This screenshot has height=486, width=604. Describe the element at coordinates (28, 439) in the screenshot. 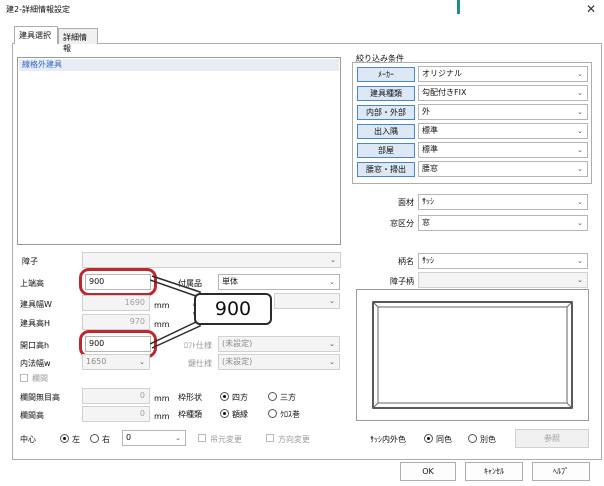

I see `center-label: 中心` at that location.